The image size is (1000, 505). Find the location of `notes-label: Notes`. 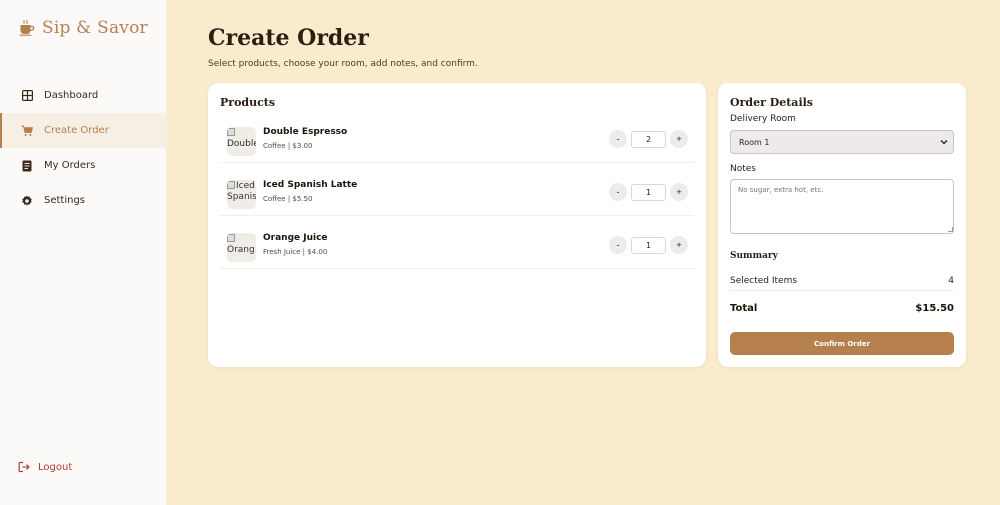

notes-label: Notes is located at coordinates (743, 169).